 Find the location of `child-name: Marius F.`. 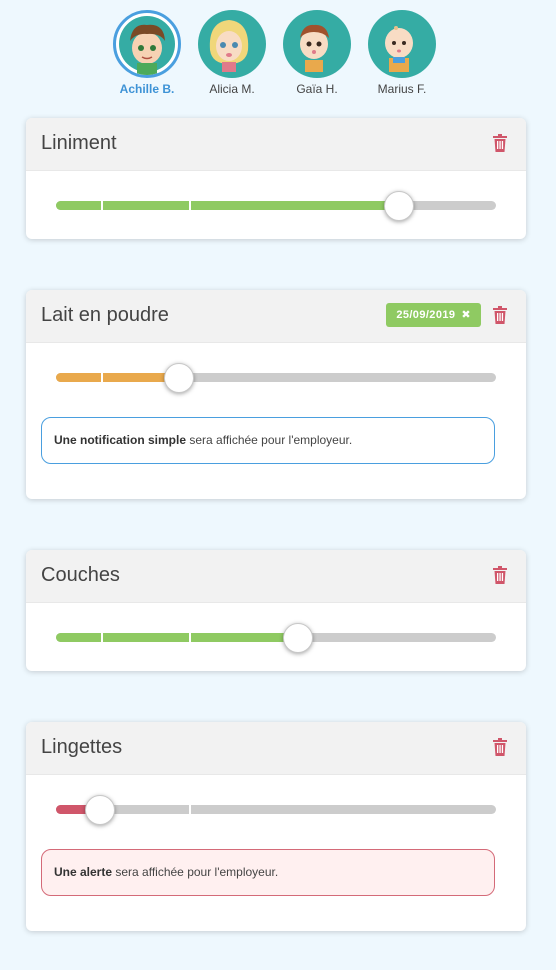

child-name: Marius F. is located at coordinates (402, 89).